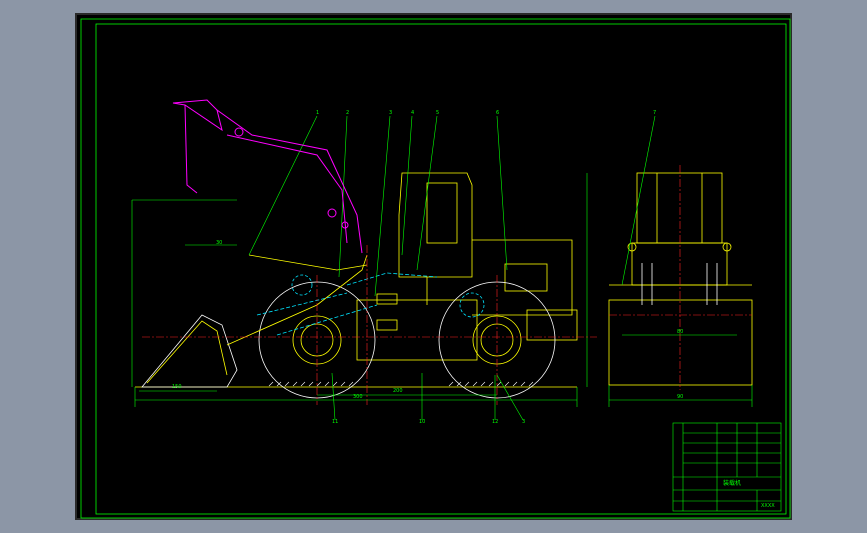  I want to click on part-number-2: 2, so click(348, 113).